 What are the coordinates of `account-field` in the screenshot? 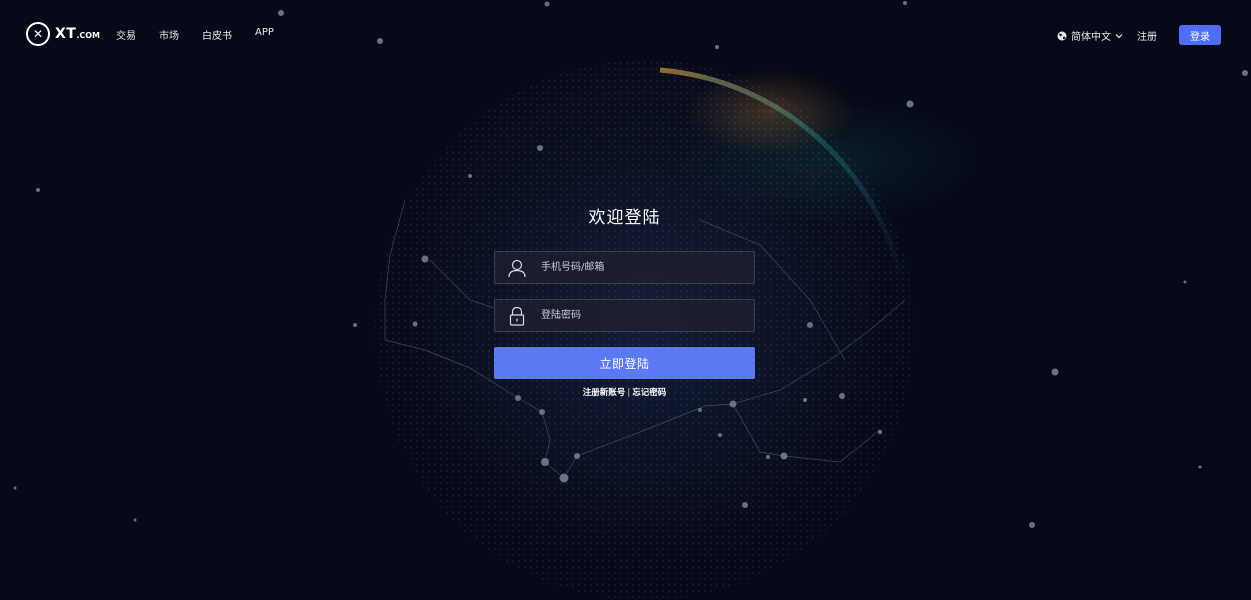 It's located at (624, 267).